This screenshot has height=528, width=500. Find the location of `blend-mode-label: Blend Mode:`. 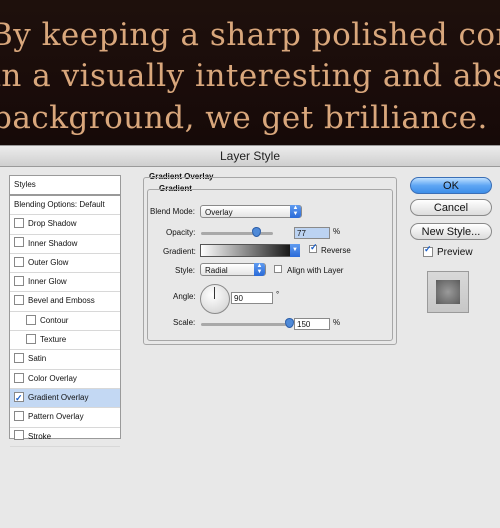

blend-mode-label: Blend Mode: is located at coordinates (172, 211).